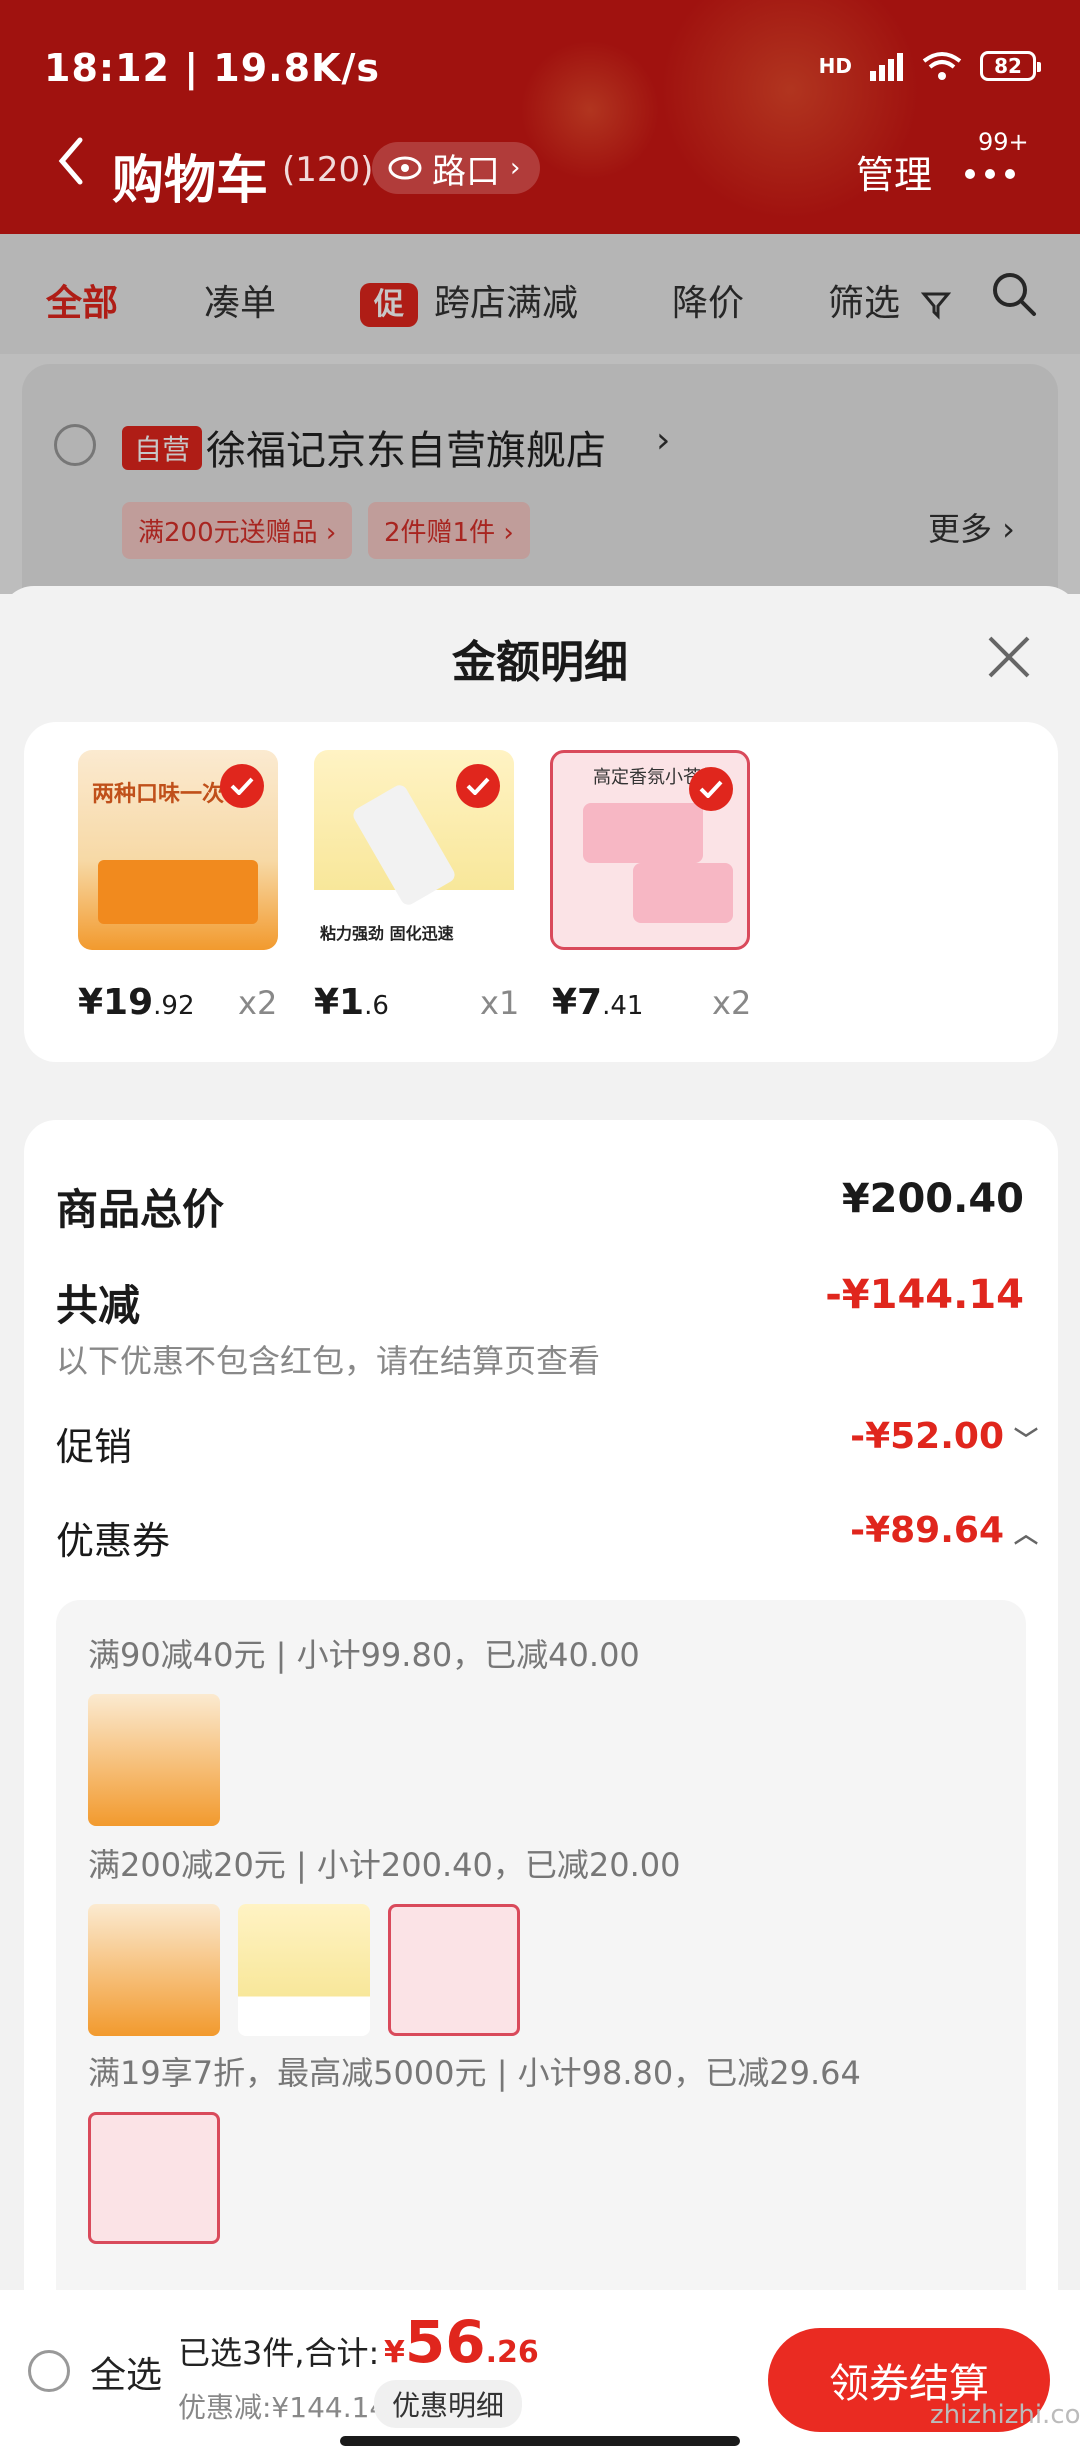  What do you see at coordinates (932, 1199) in the screenshot?
I see `total-value: ¥200.40` at bounding box center [932, 1199].